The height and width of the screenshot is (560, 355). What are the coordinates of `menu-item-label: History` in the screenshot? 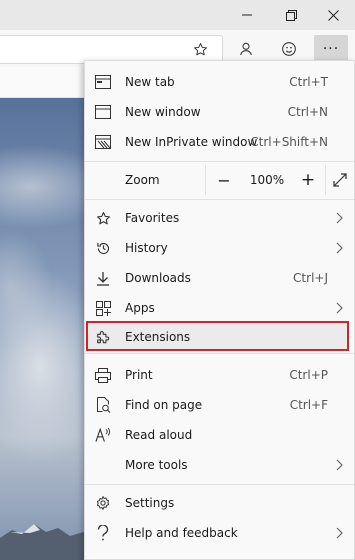 It's located at (146, 248).